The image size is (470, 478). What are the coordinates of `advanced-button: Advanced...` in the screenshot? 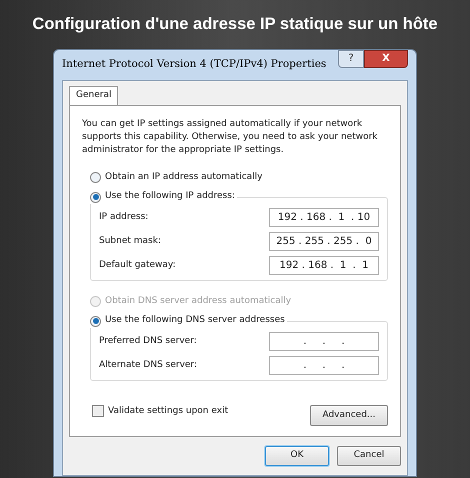 It's located at (349, 415).